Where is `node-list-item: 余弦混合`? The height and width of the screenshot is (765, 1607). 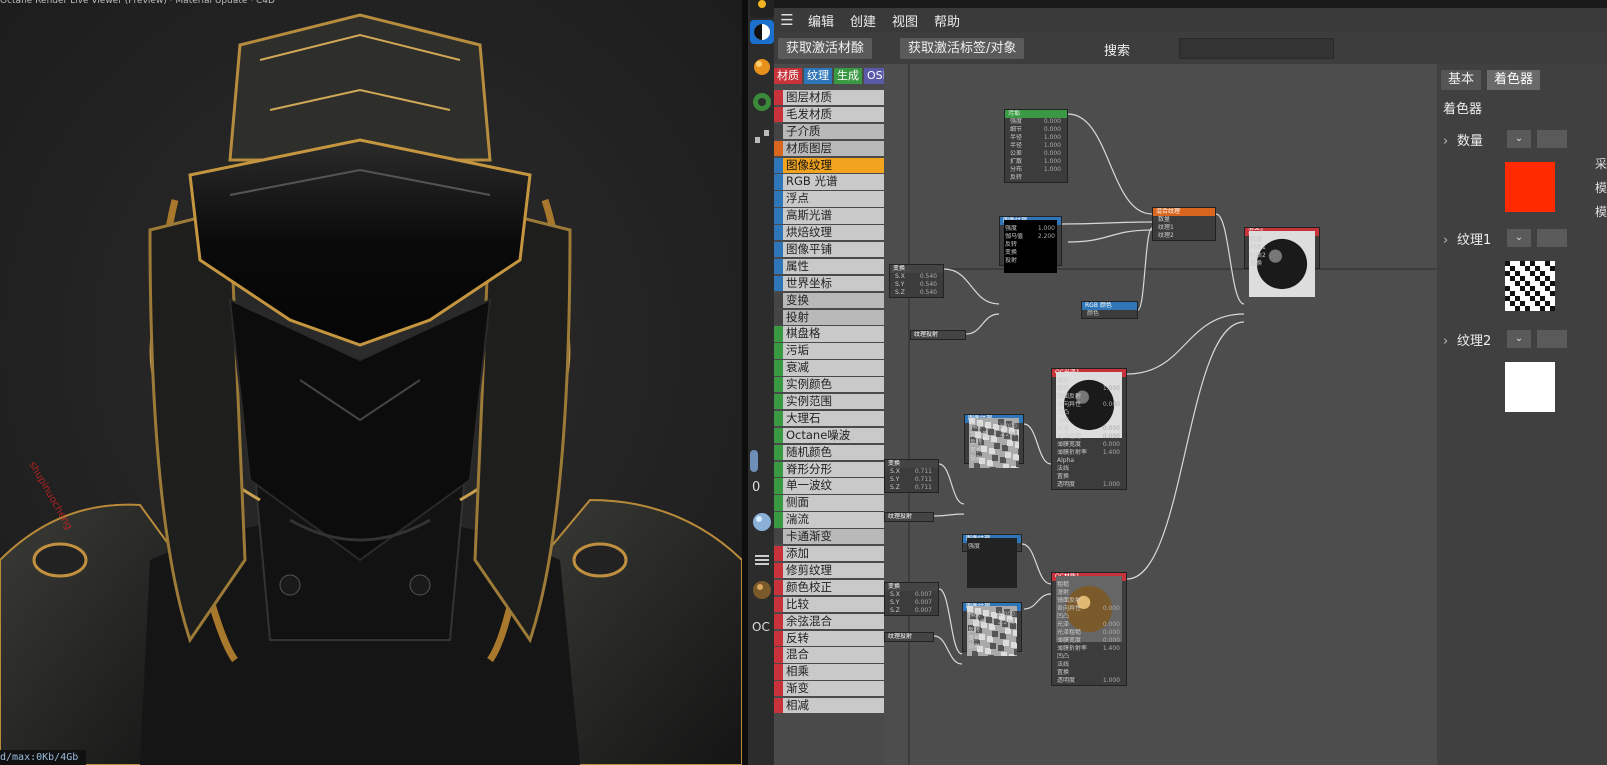 node-list-item: 余弦混合 is located at coordinates (829, 621).